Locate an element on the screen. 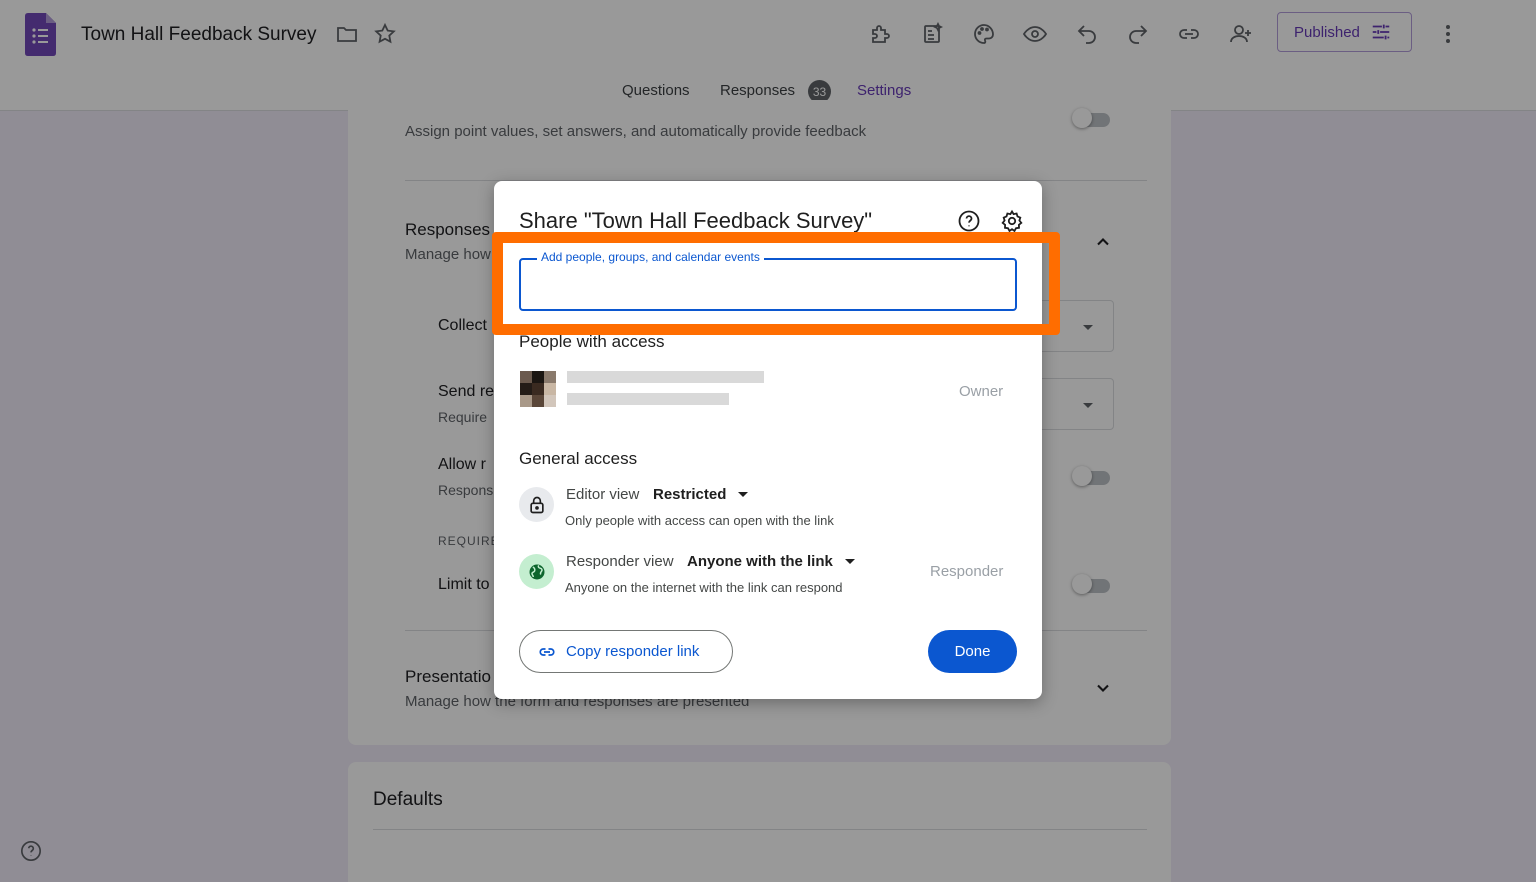  dialog-title: Share "Town Hall Feedback Survey" is located at coordinates (696, 220).